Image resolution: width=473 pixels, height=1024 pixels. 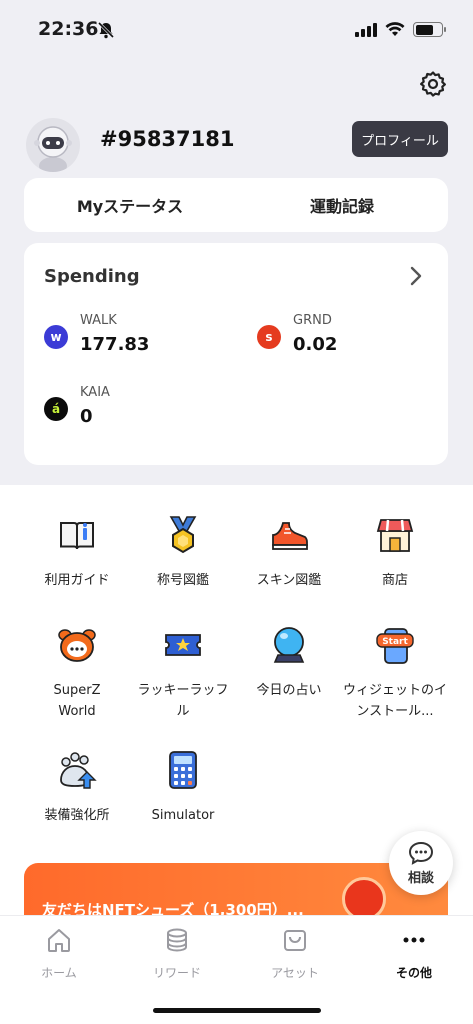 What do you see at coordinates (183, 815) in the screenshot?
I see `menu-label: Simulator` at bounding box center [183, 815].